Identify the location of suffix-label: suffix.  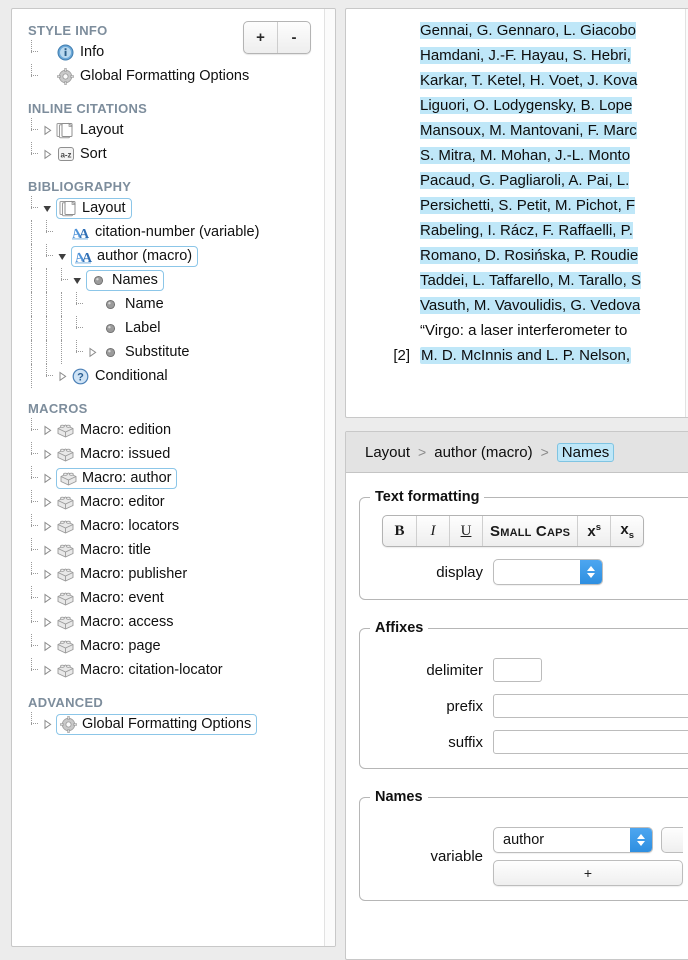
(465, 742).